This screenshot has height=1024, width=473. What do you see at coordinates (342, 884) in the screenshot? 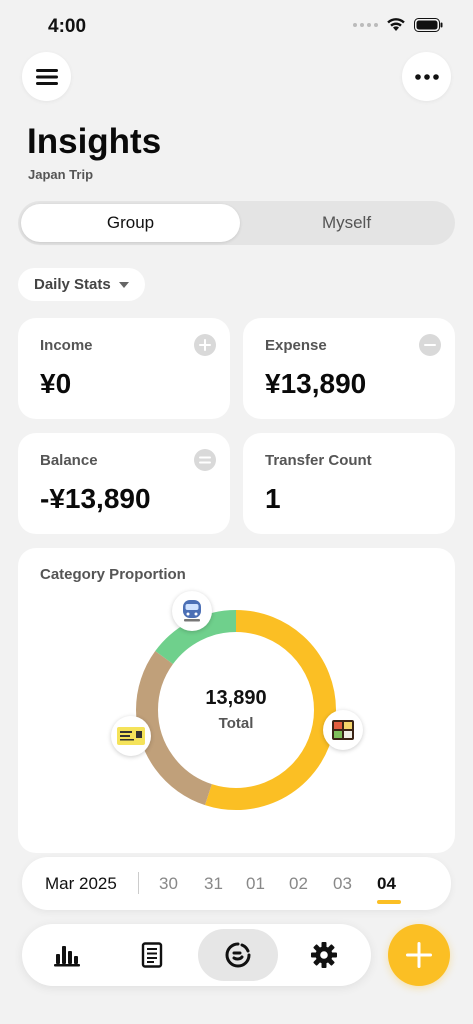
I see `day-item: 03` at bounding box center [342, 884].